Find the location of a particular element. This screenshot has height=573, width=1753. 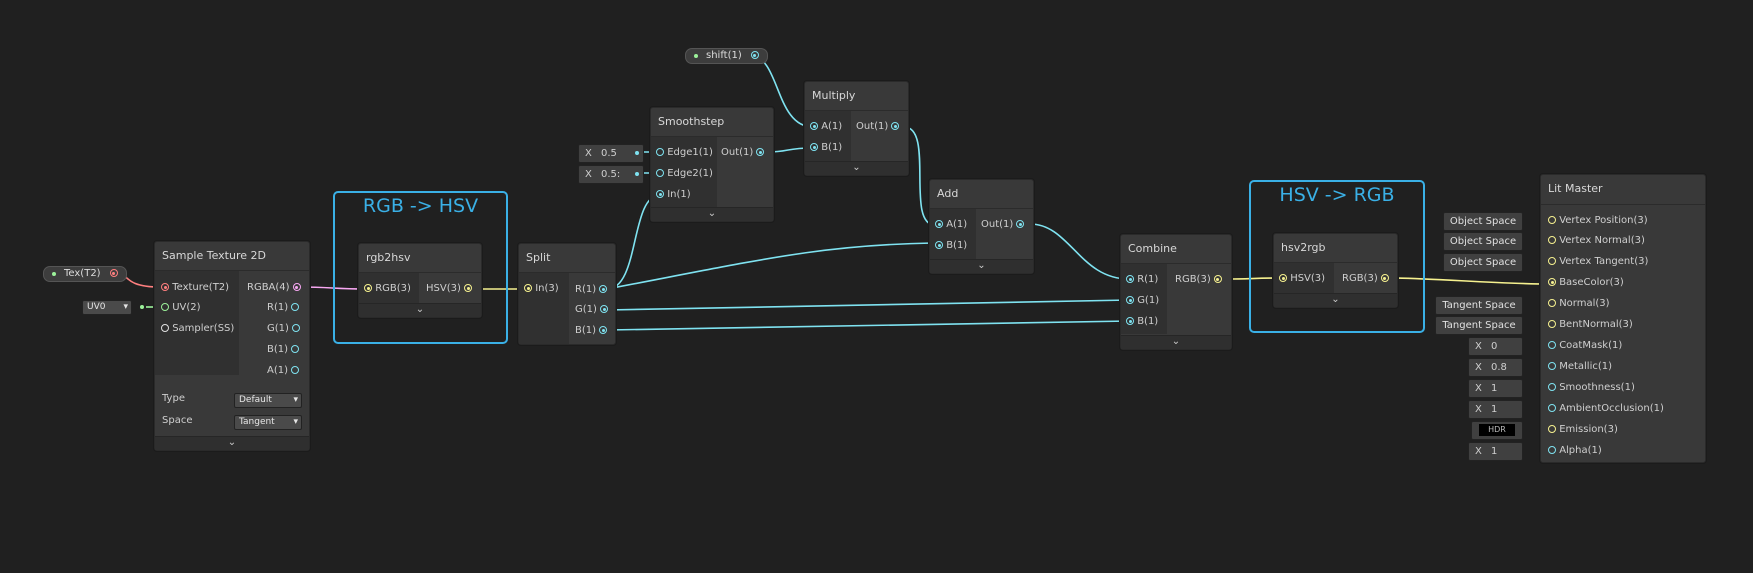

type-dropdown: Default is located at coordinates (268, 400).